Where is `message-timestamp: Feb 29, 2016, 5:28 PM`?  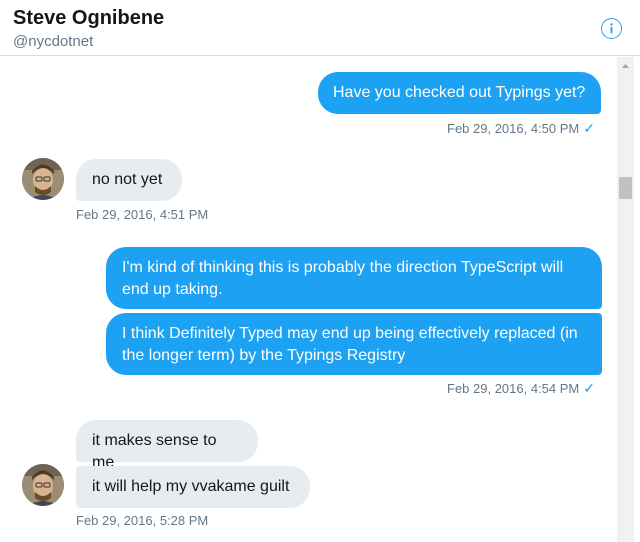 message-timestamp: Feb 29, 2016, 5:28 PM is located at coordinates (142, 520).